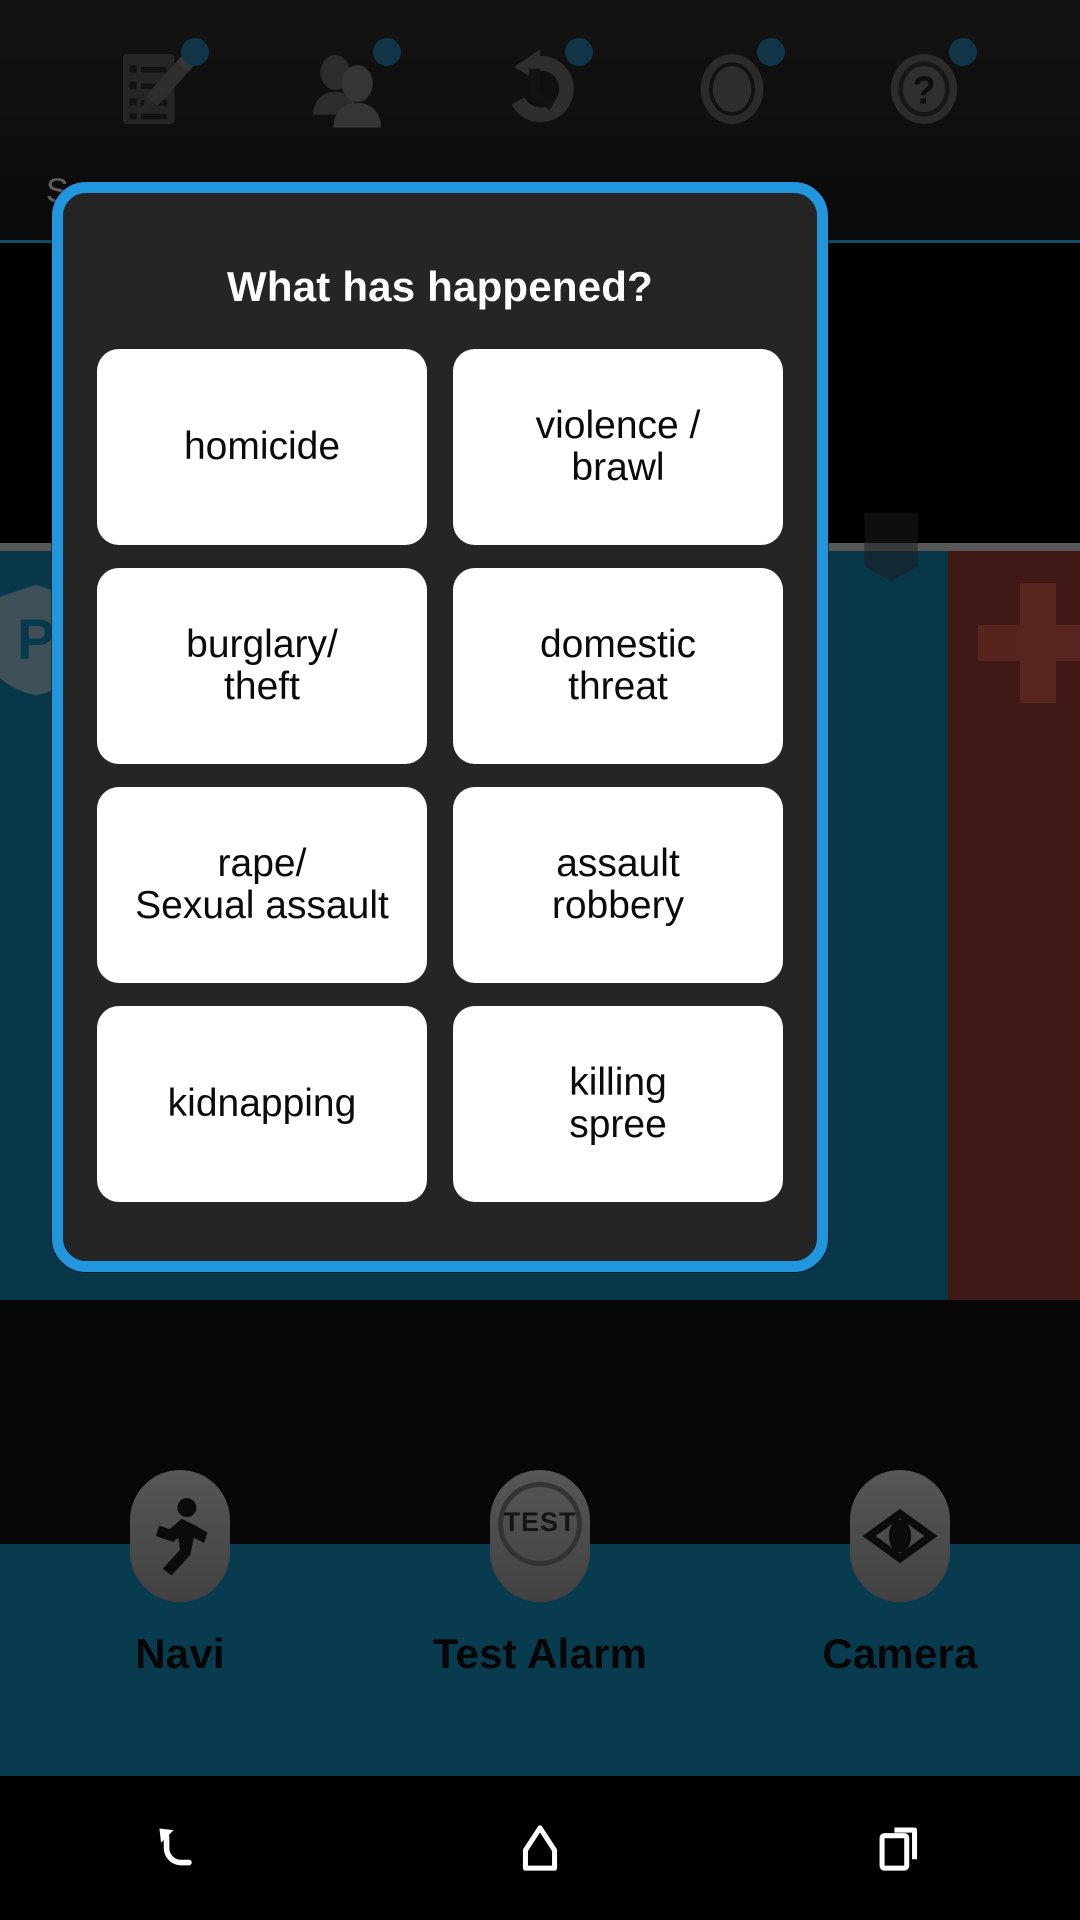  Describe the element at coordinates (180, 1848) in the screenshot. I see `back-icon` at that location.